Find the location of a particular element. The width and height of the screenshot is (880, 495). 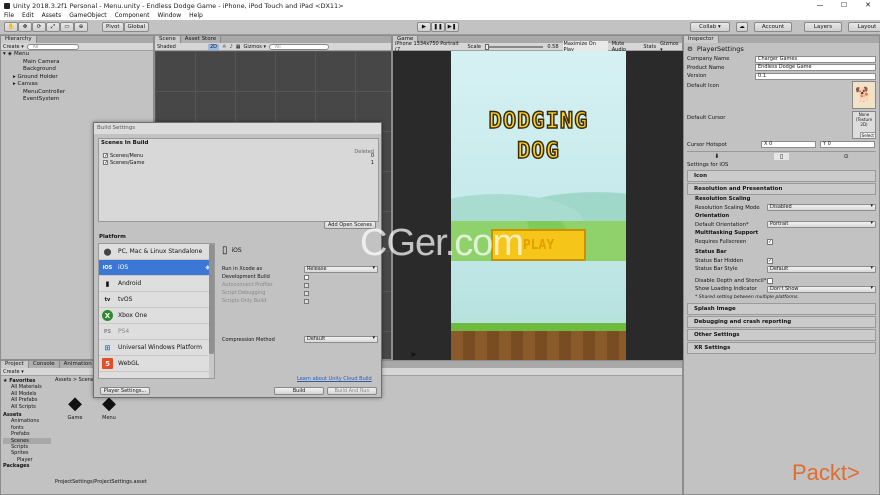

global-toggle: Global is located at coordinates (136, 27).